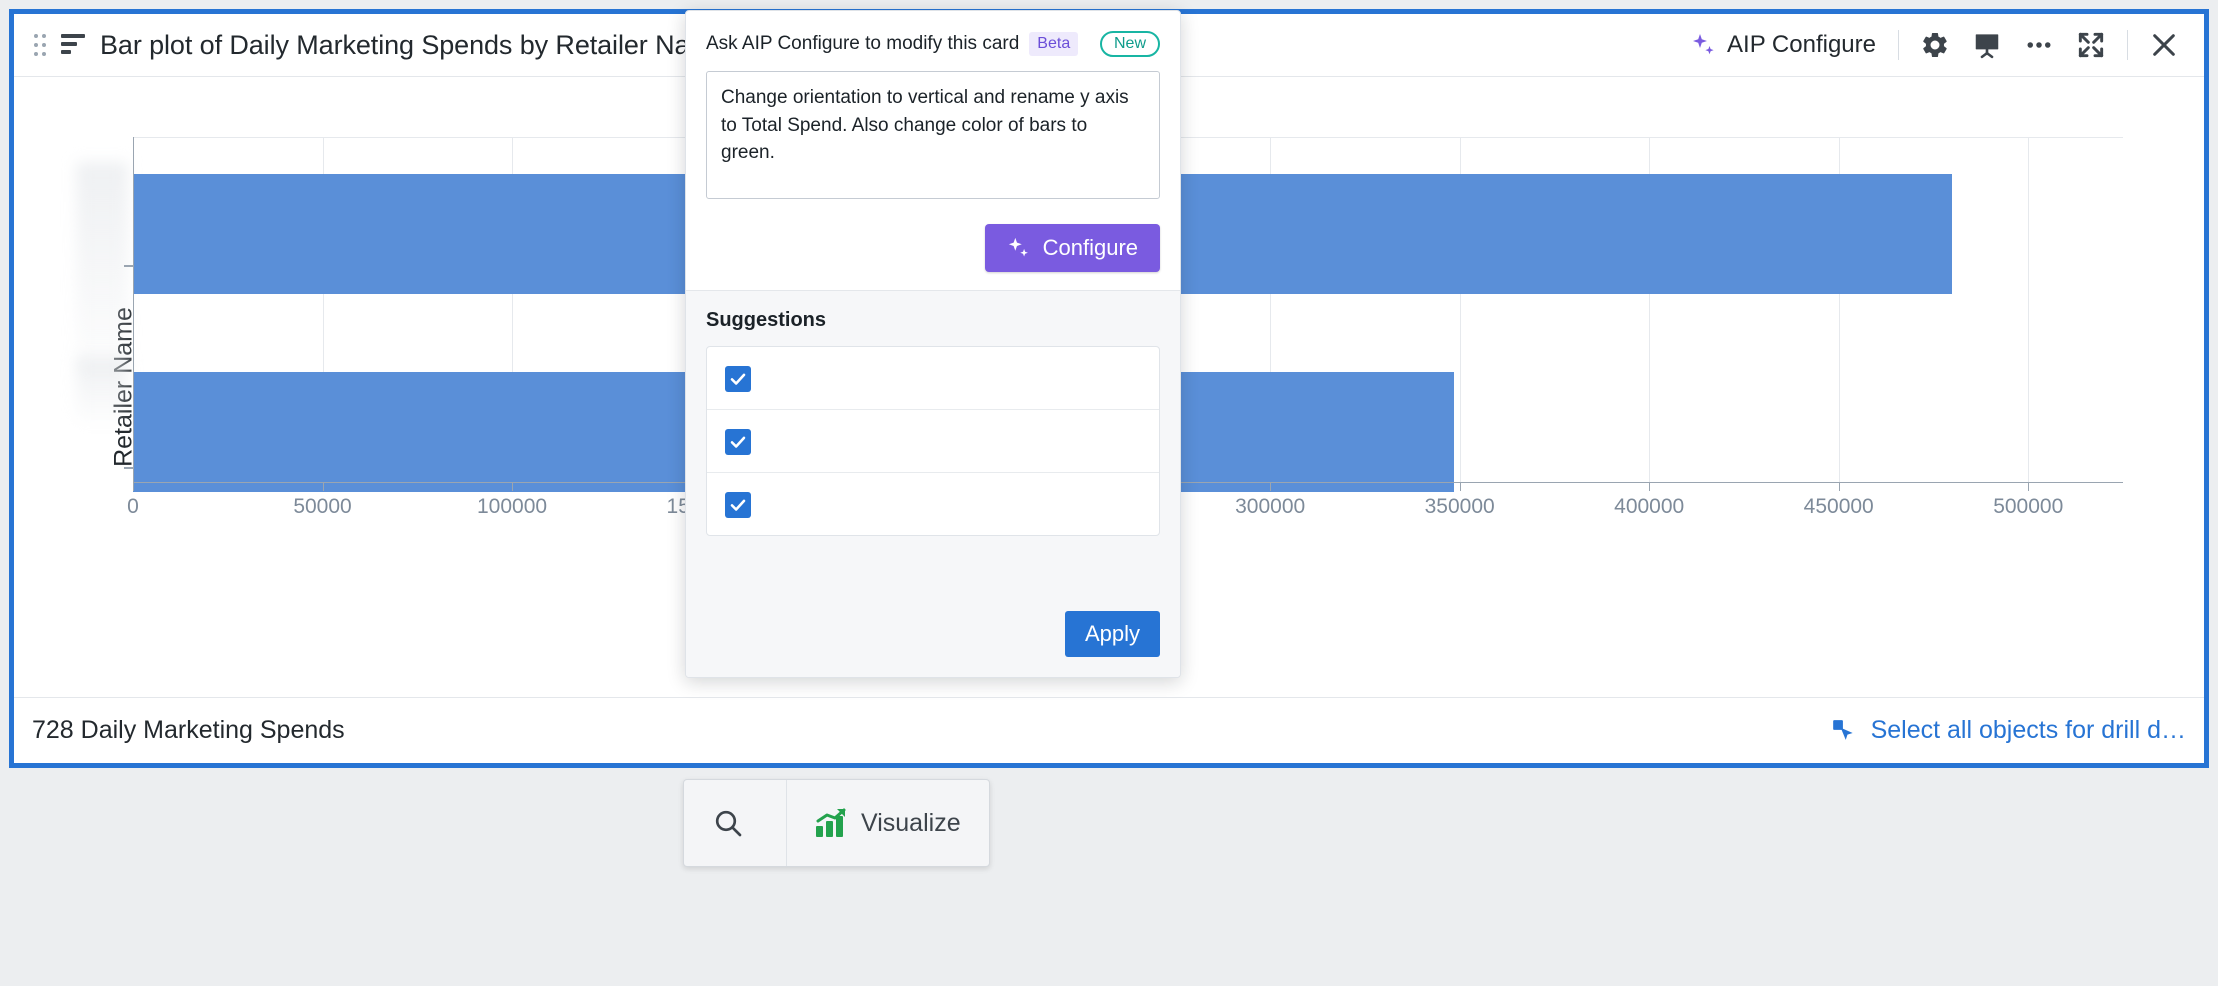 This screenshot has width=2218, height=986. Describe the element at coordinates (2164, 45) in the screenshot. I see `close-icon` at that location.